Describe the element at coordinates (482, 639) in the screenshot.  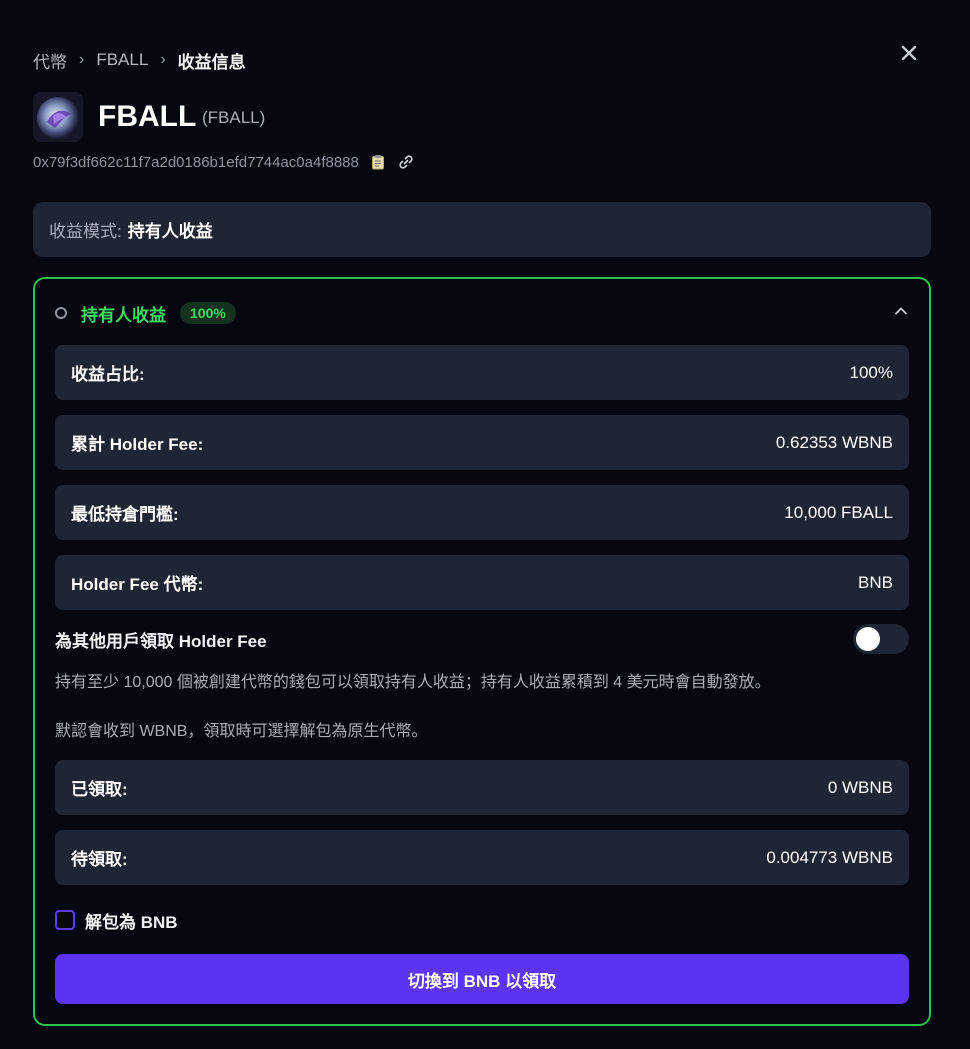
I see `claim-for-others-row: 為其他用戶領取 Holder Fee` at that location.